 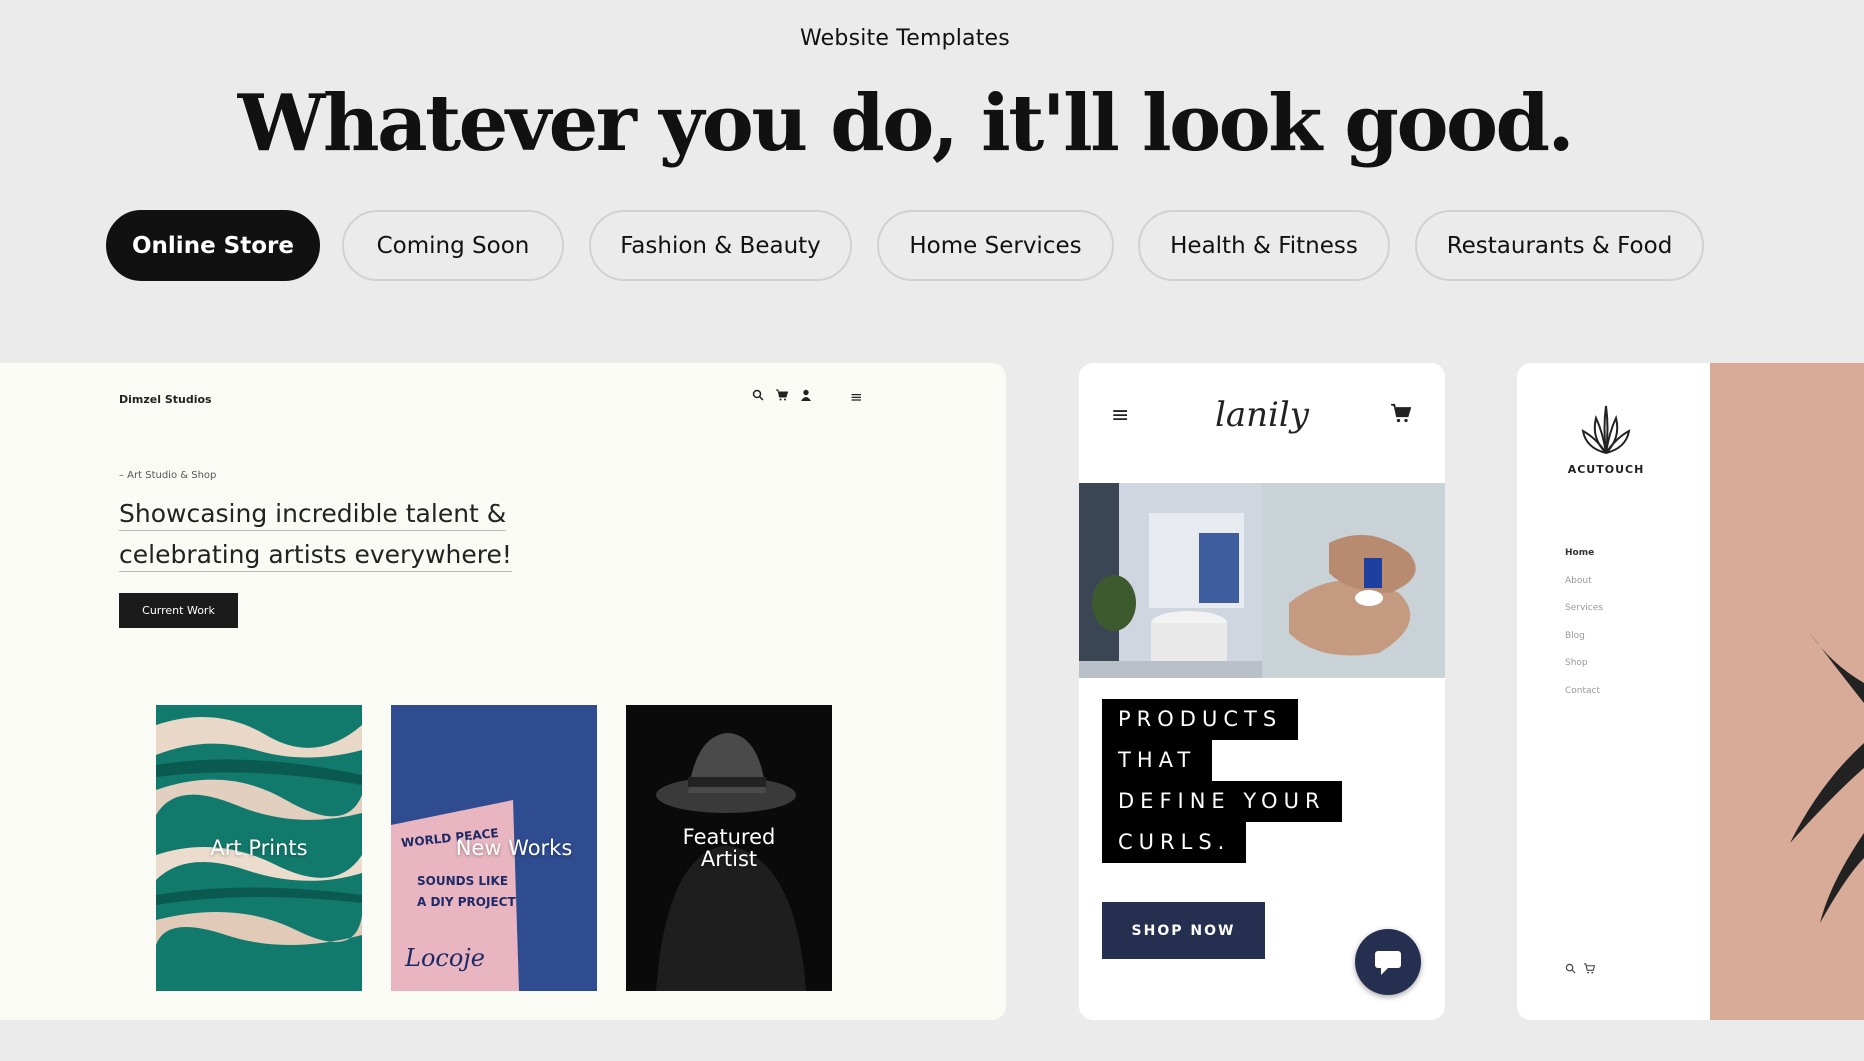 I want to click on tile-label-featured-artist: Featured Artist, so click(x=729, y=848).